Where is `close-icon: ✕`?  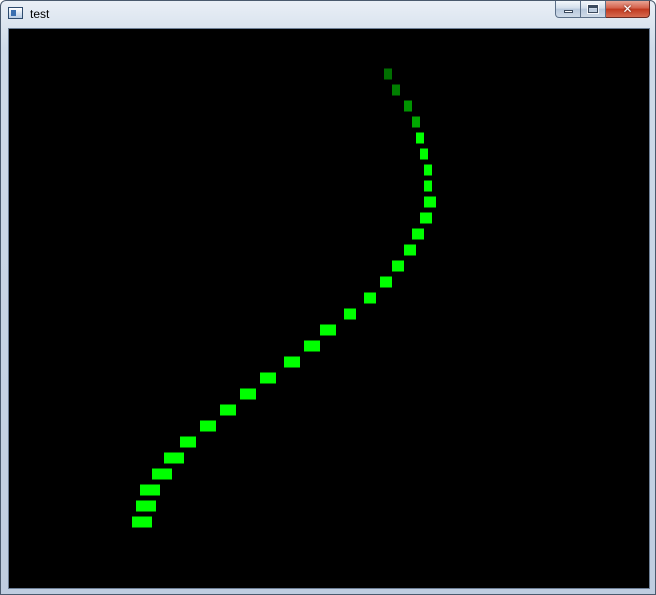 close-icon: ✕ is located at coordinates (627, 9).